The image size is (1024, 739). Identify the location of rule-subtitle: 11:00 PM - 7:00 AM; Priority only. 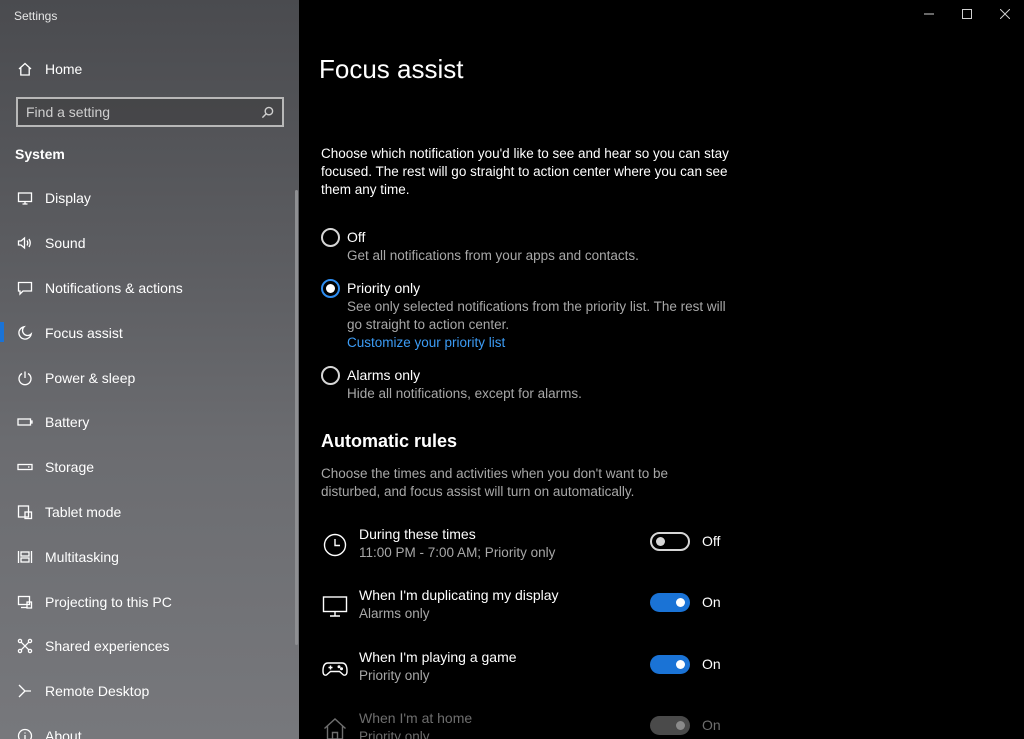
(457, 552).